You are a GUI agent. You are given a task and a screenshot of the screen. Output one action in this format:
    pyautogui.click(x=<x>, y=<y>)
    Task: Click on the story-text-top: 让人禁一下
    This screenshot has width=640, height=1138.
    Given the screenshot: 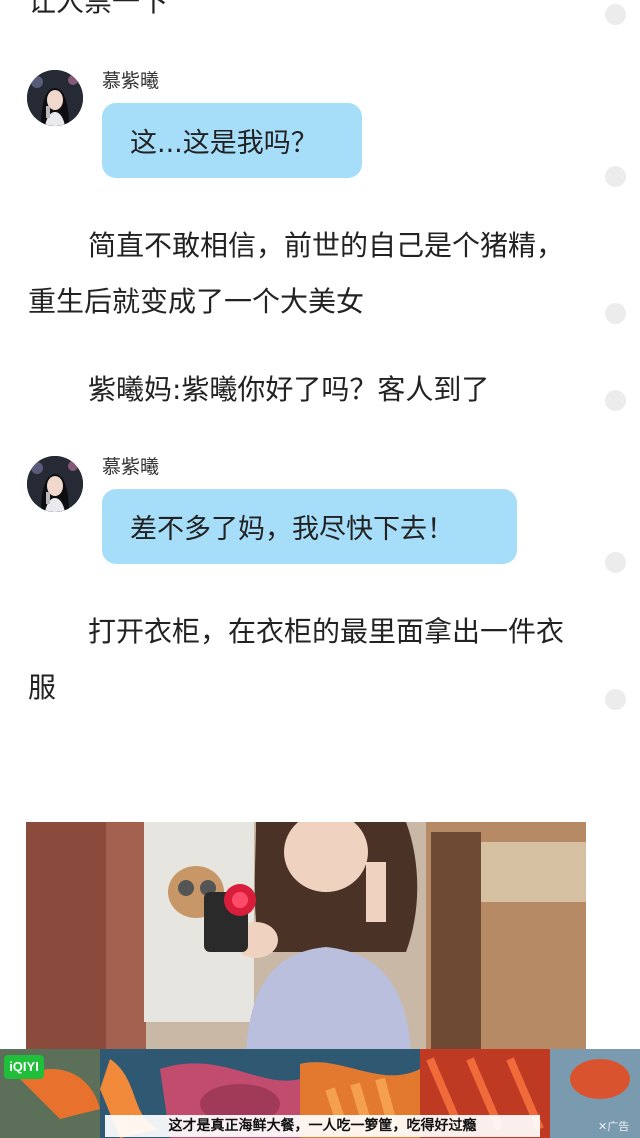 What is the action you would take?
    pyautogui.click(x=98, y=9)
    